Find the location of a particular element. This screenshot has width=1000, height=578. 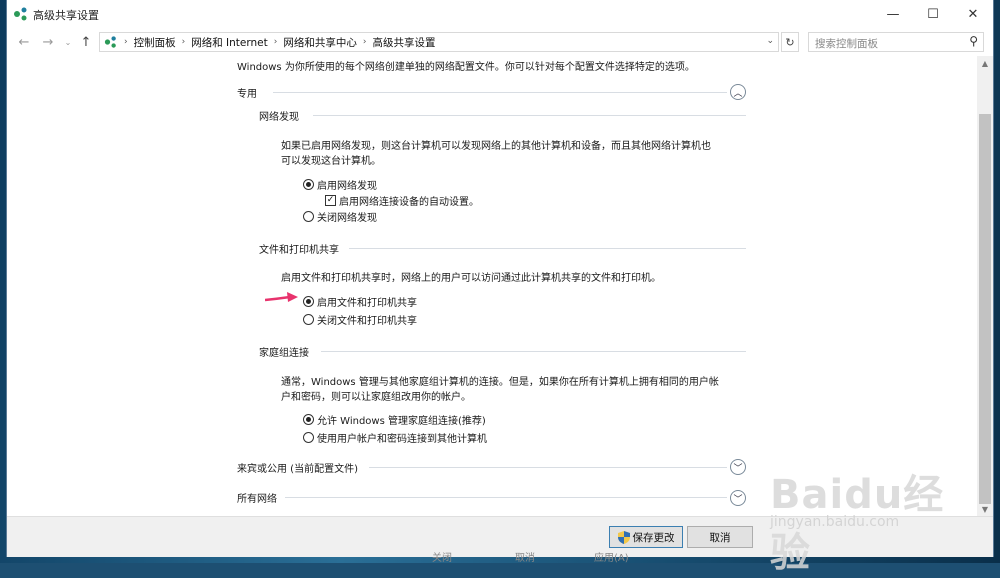

homegroup-use-account-label: 使用用户帐户和密码连接到其他计算机 is located at coordinates (402, 437).